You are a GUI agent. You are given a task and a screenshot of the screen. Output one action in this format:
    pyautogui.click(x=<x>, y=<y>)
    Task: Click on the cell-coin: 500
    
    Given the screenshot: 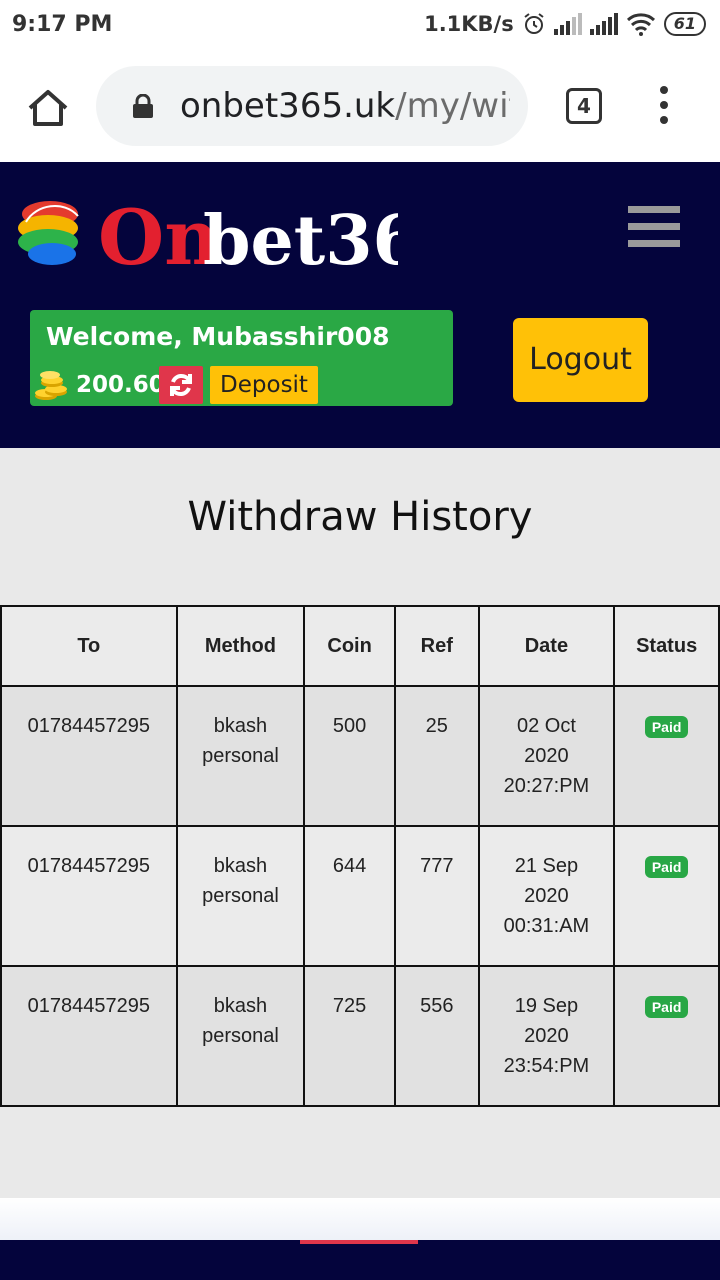 What is the action you would take?
    pyautogui.click(x=349, y=756)
    